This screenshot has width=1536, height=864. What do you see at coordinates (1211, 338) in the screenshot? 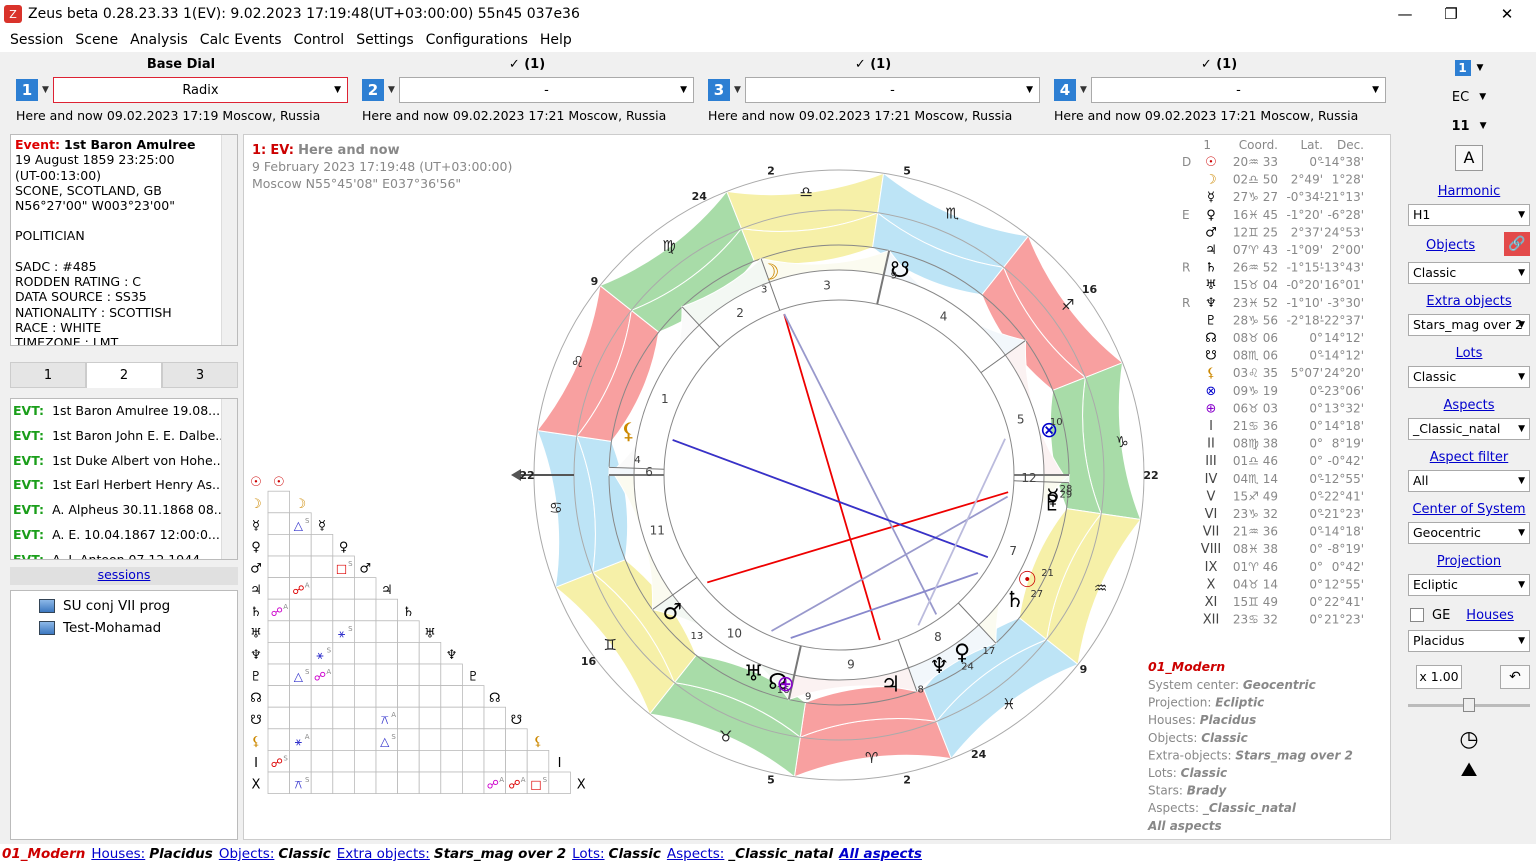
I see `position-symbol: ☊` at bounding box center [1211, 338].